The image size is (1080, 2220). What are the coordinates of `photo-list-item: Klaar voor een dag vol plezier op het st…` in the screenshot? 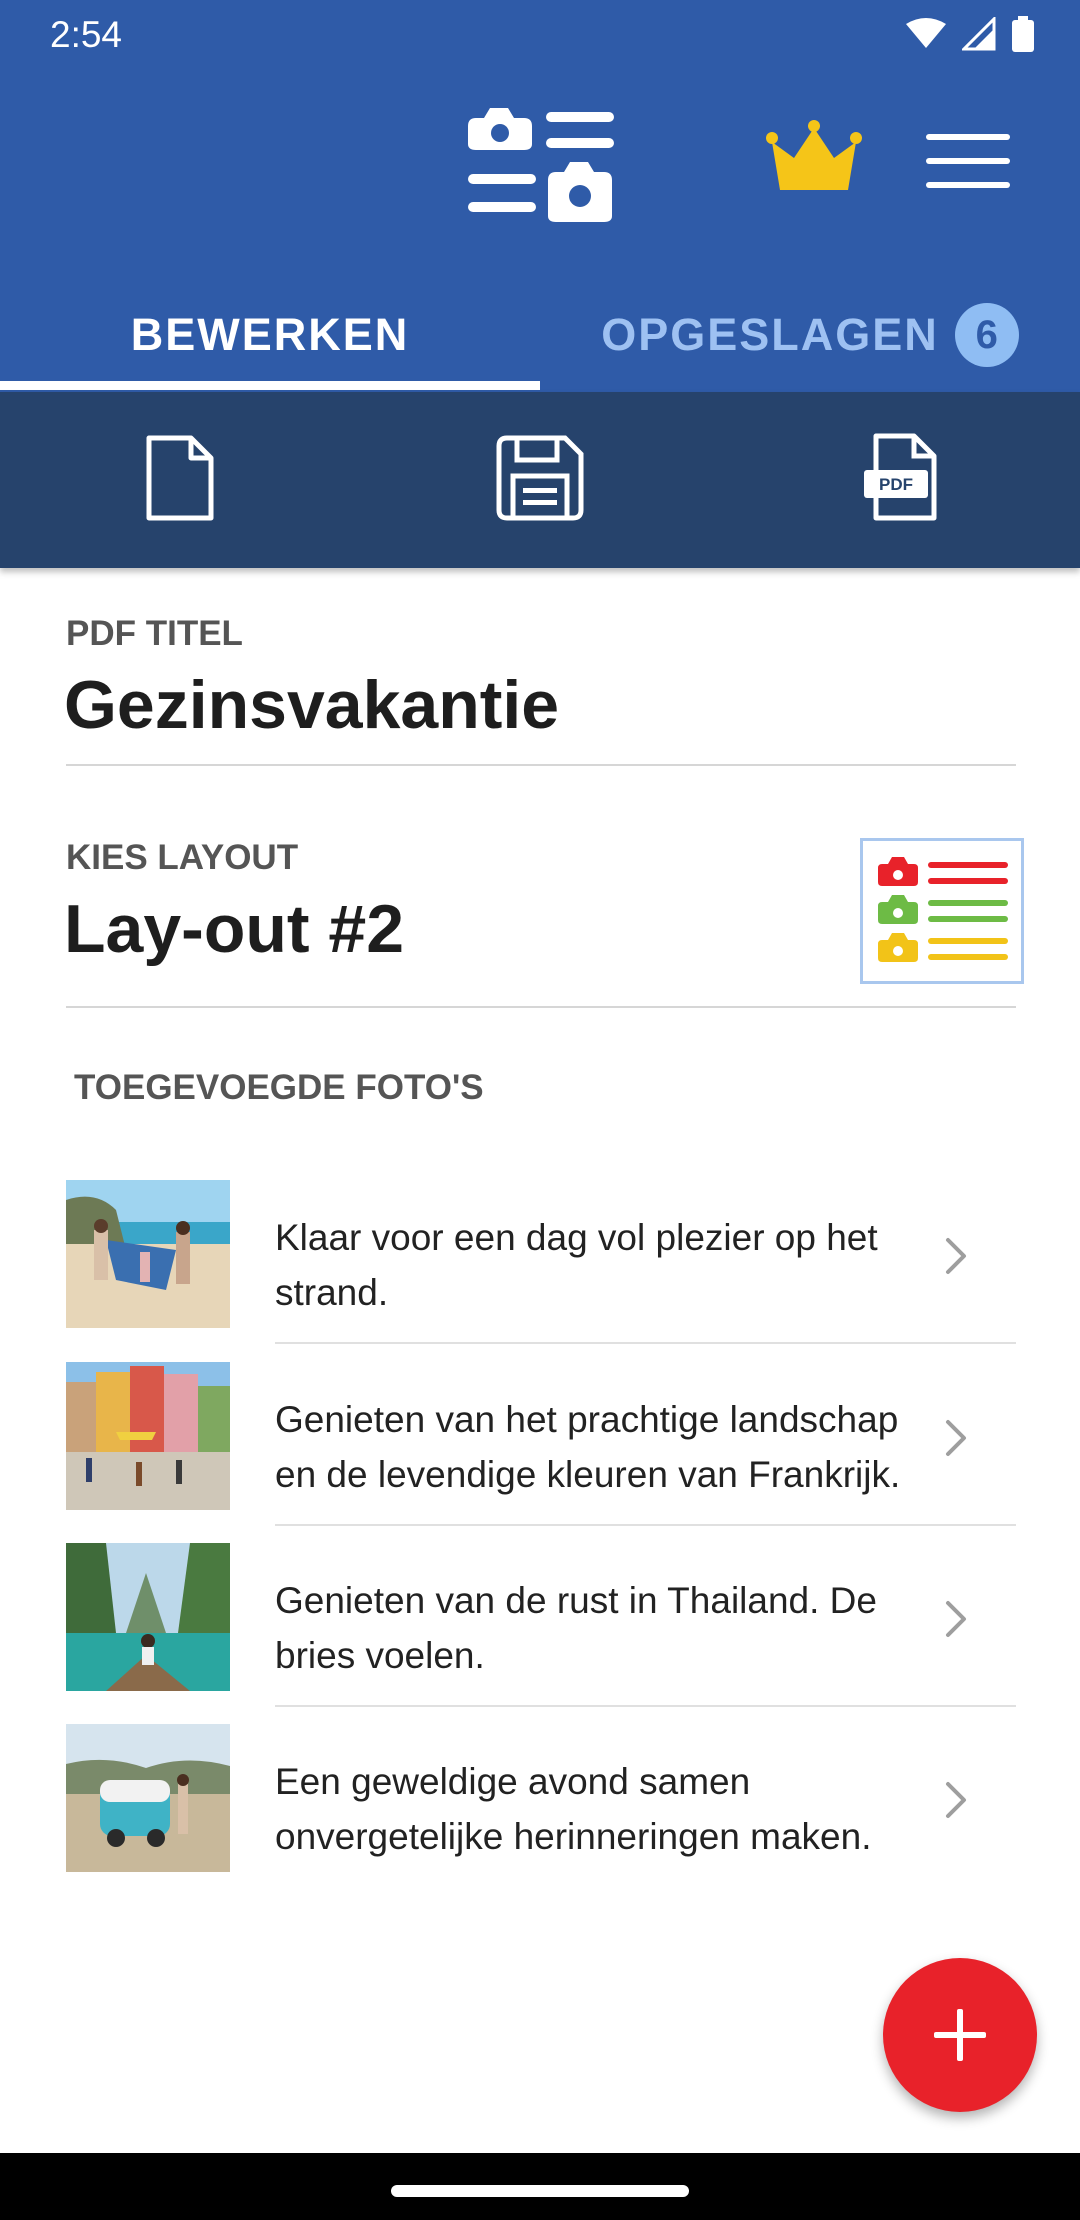 It's located at (541, 1262).